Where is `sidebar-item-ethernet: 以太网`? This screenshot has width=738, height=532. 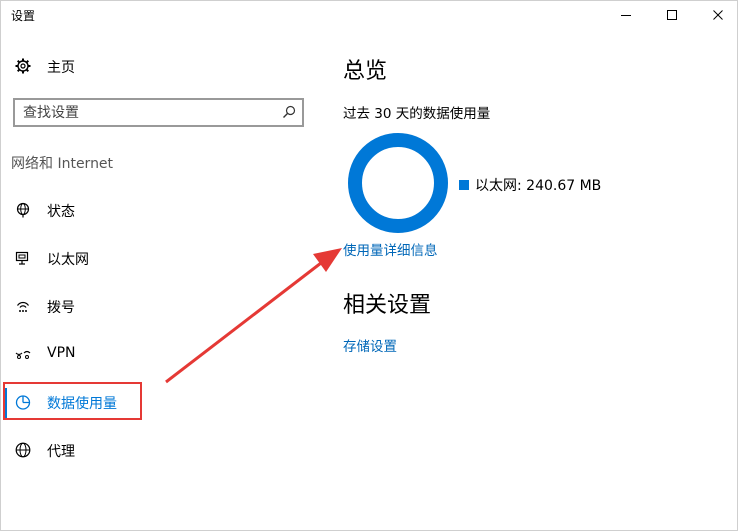
sidebar-item-ethernet: 以太网 is located at coordinates (151, 258).